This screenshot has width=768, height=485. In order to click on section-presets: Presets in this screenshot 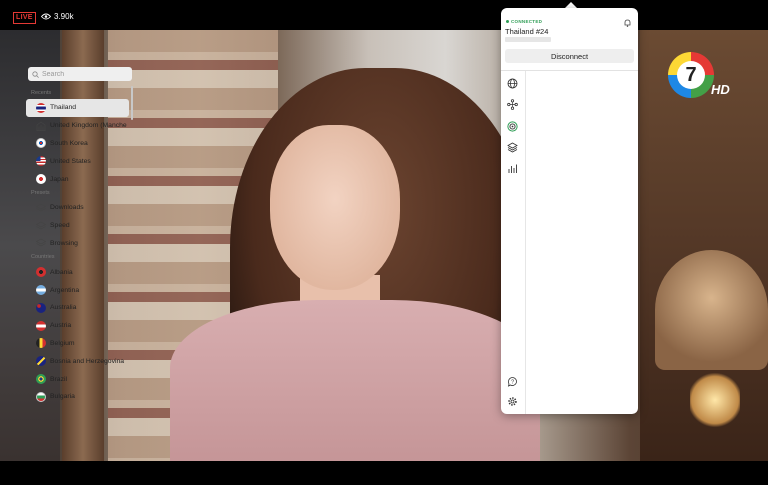, I will do `click(40, 192)`.